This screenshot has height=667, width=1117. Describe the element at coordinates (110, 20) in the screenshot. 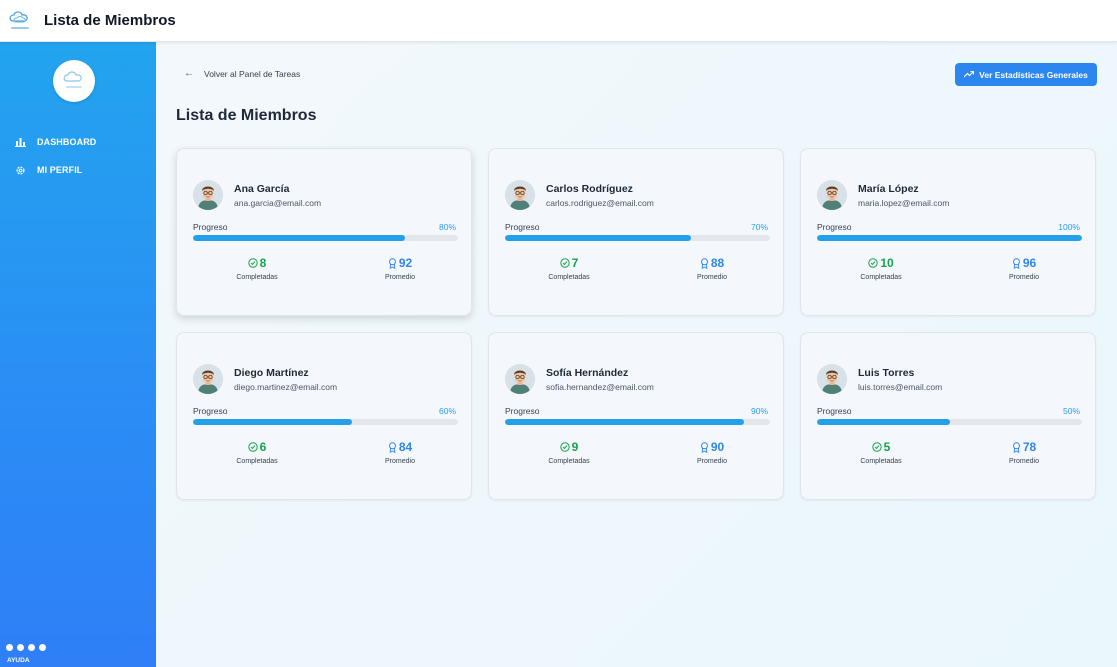

I see `app-title: Lista de Miembros` at that location.